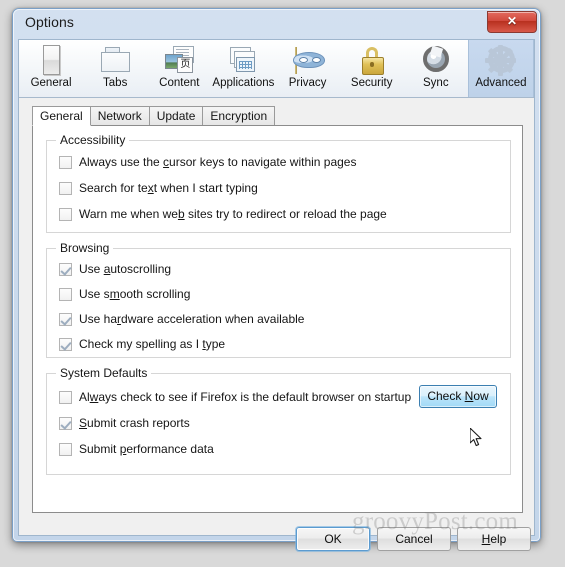 The image size is (565, 567). I want to click on checkbox-label: Search for text when I start typing, so click(168, 188).